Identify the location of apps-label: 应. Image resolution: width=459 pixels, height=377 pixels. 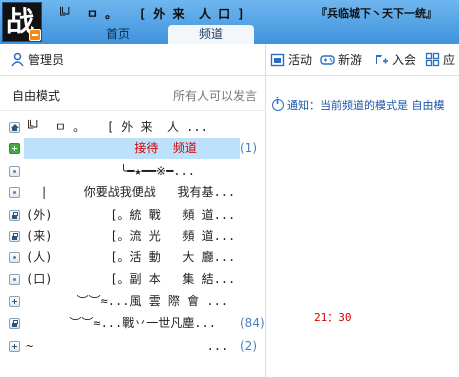
(449, 60).